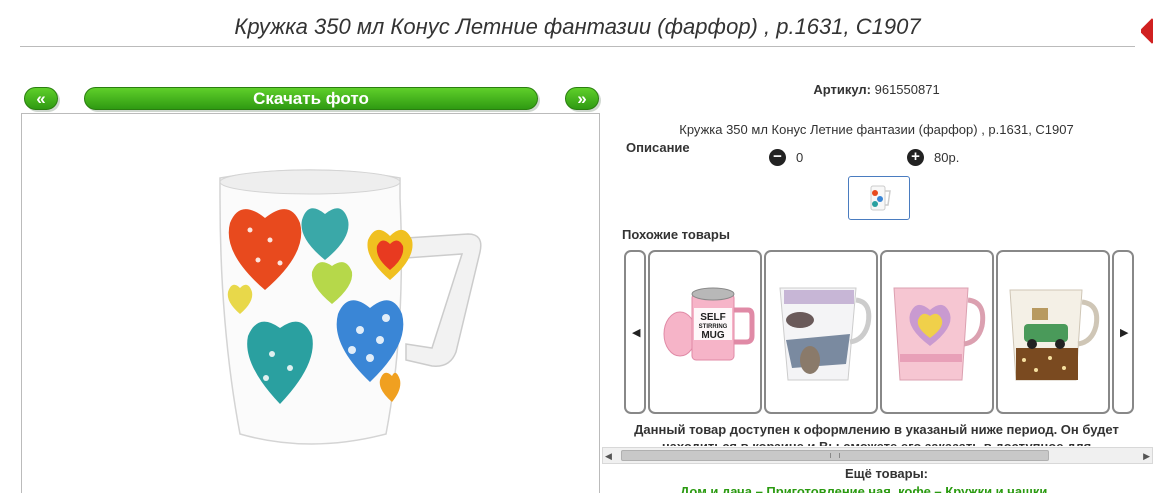  Describe the element at coordinates (311, 98) in the screenshot. I see `download-photo-button: Скачать фото` at that location.